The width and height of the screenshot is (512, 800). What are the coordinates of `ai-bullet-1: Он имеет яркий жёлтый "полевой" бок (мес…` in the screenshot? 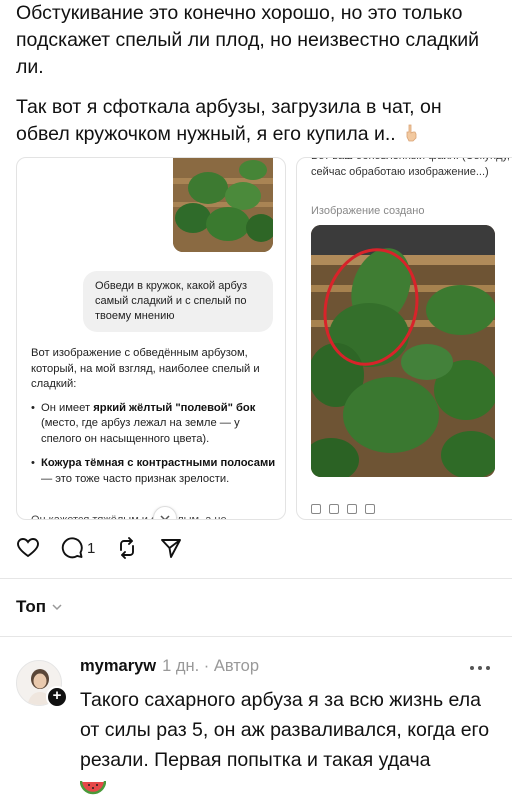 It's located at (155, 424).